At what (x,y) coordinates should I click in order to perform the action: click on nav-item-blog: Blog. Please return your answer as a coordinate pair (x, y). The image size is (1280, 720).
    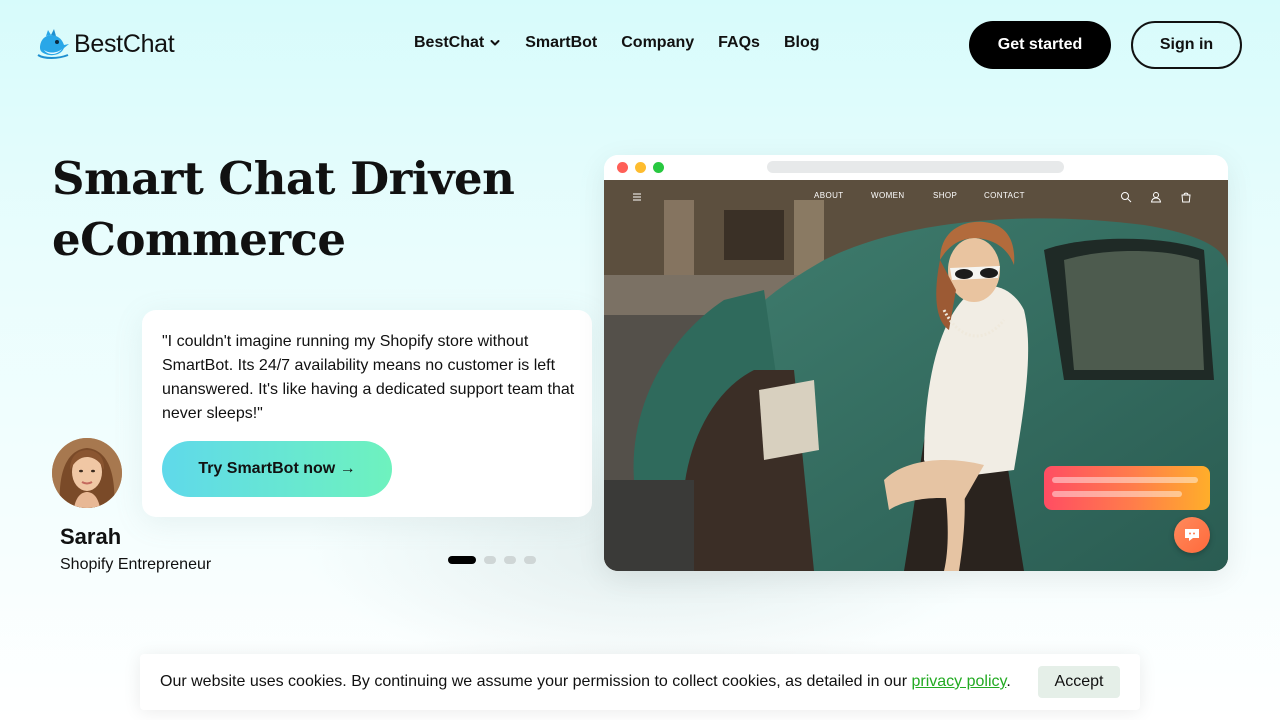
    Looking at the image, I should click on (802, 43).